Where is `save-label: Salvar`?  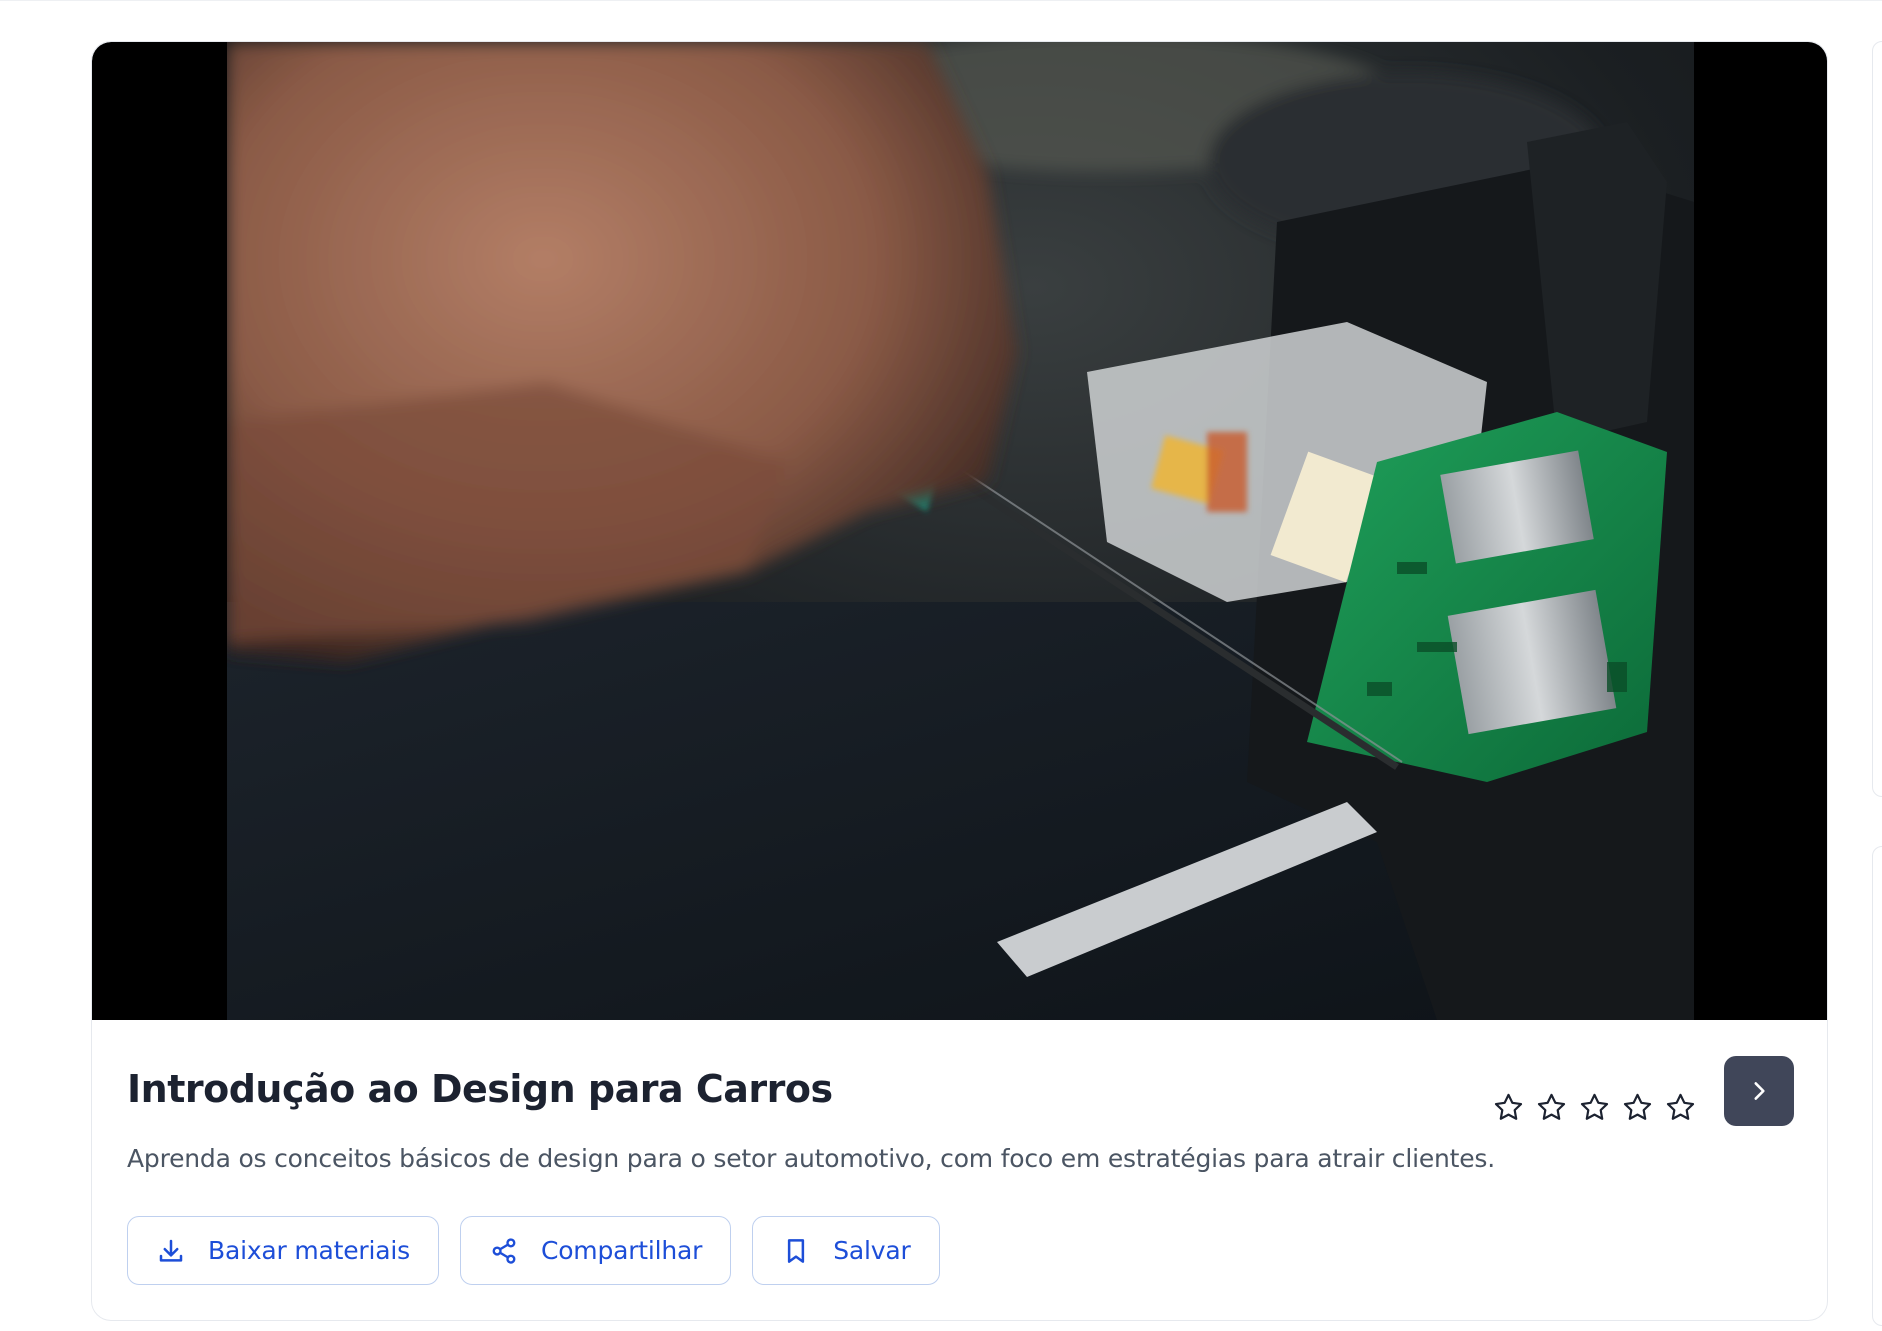 save-label: Salvar is located at coordinates (872, 1250).